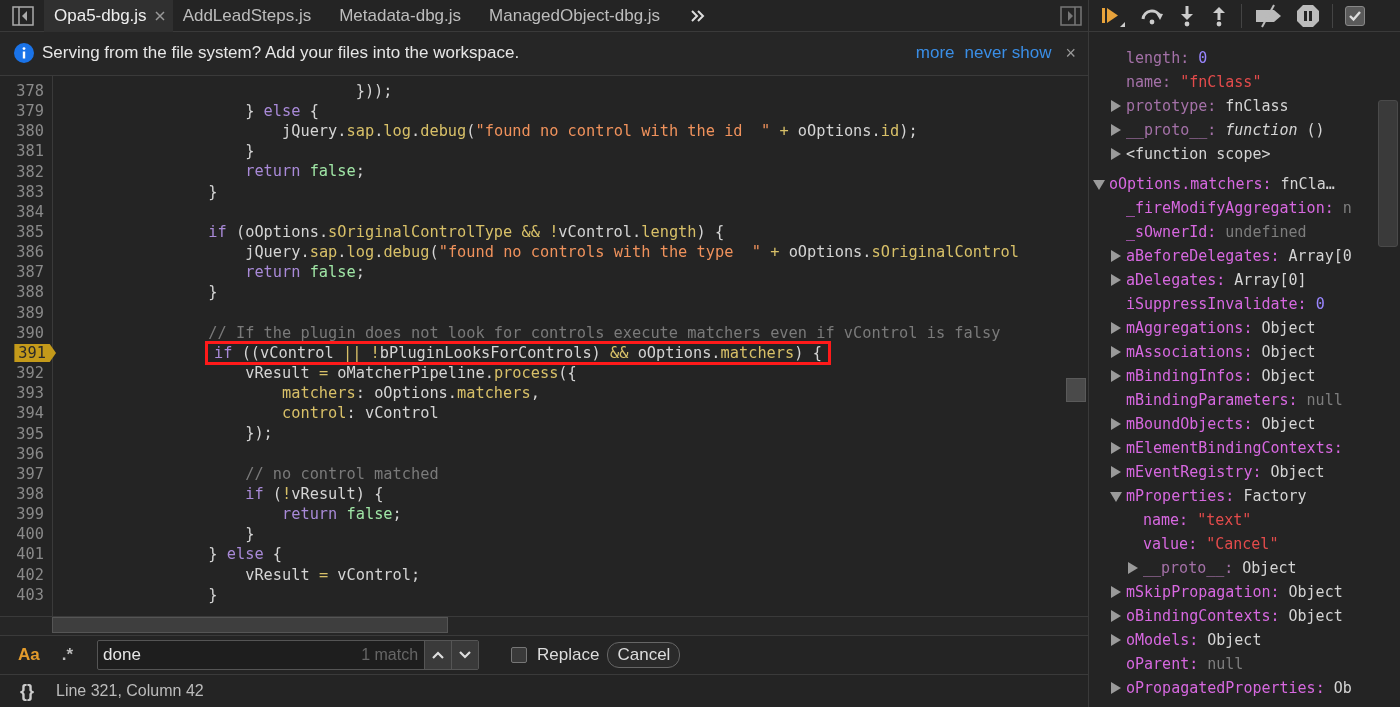  I want to click on line-number: 395, so click(30, 433).